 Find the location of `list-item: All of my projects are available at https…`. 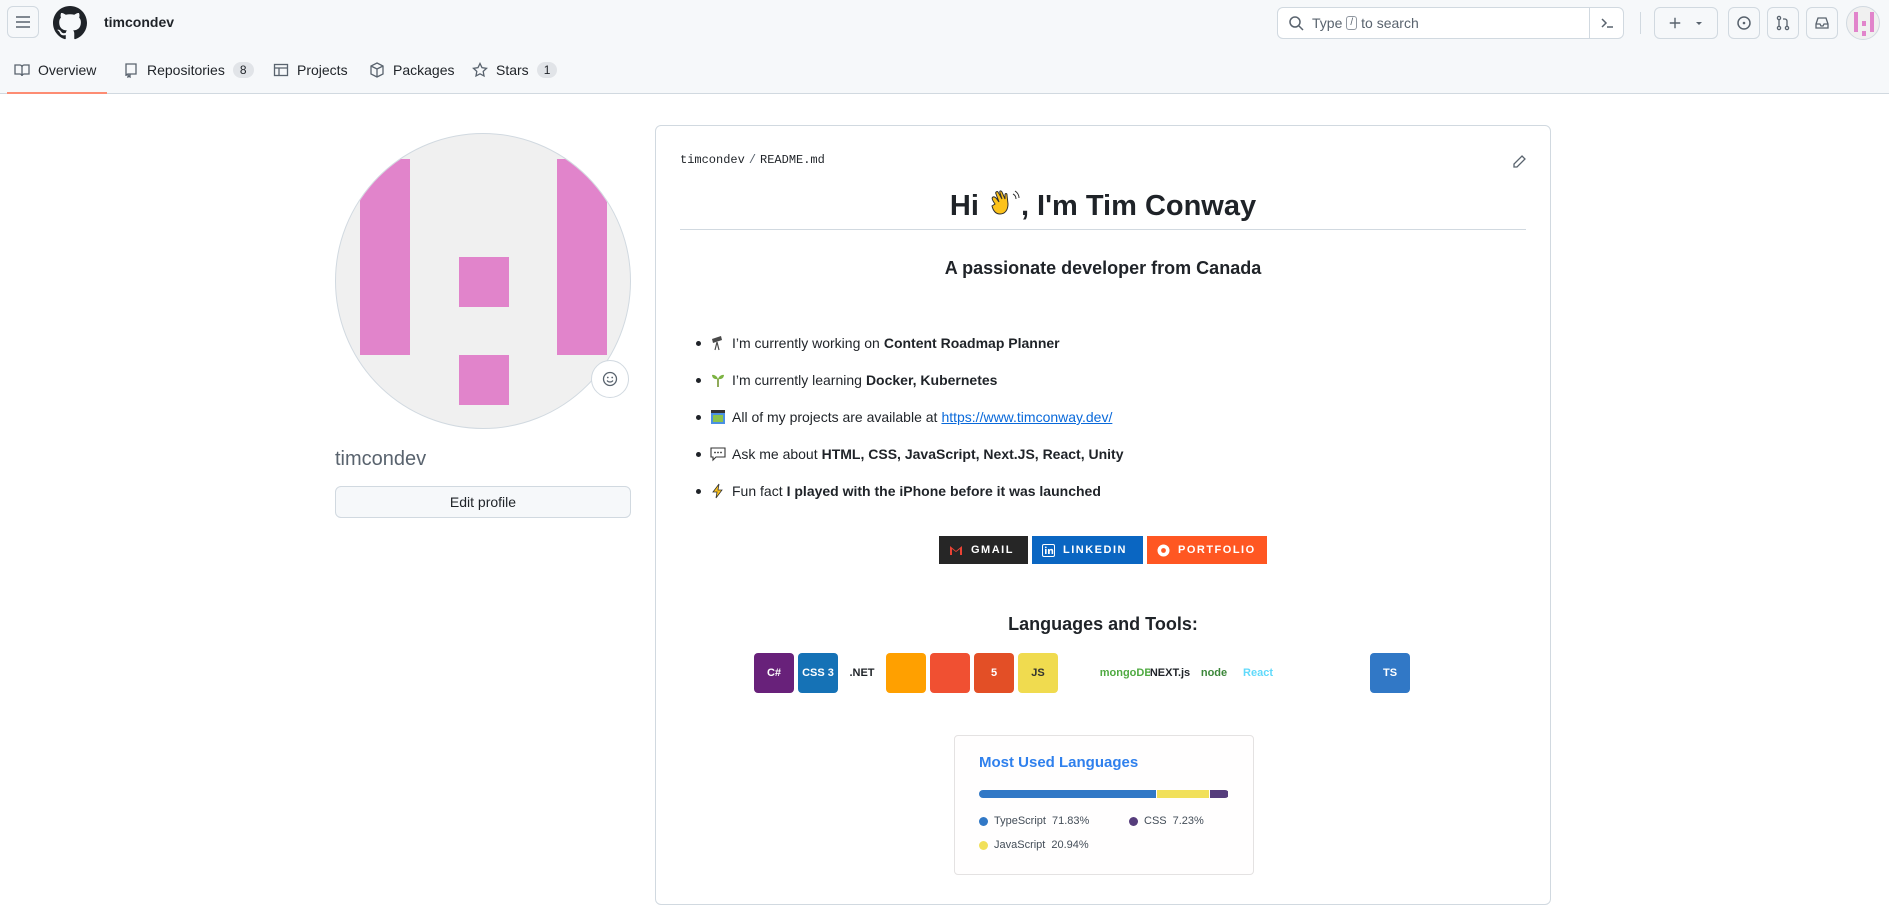

list-item: All of my projects are available at https… is located at coordinates (904, 417).